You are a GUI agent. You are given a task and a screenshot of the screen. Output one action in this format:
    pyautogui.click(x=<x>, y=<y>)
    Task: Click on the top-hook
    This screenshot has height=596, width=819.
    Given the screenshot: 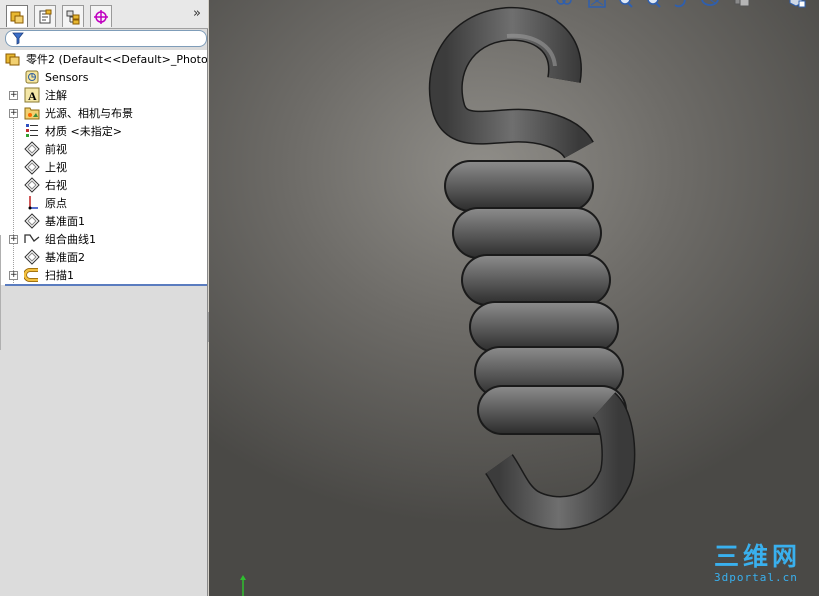 What is the action you would take?
    pyautogui.click(x=511, y=83)
    